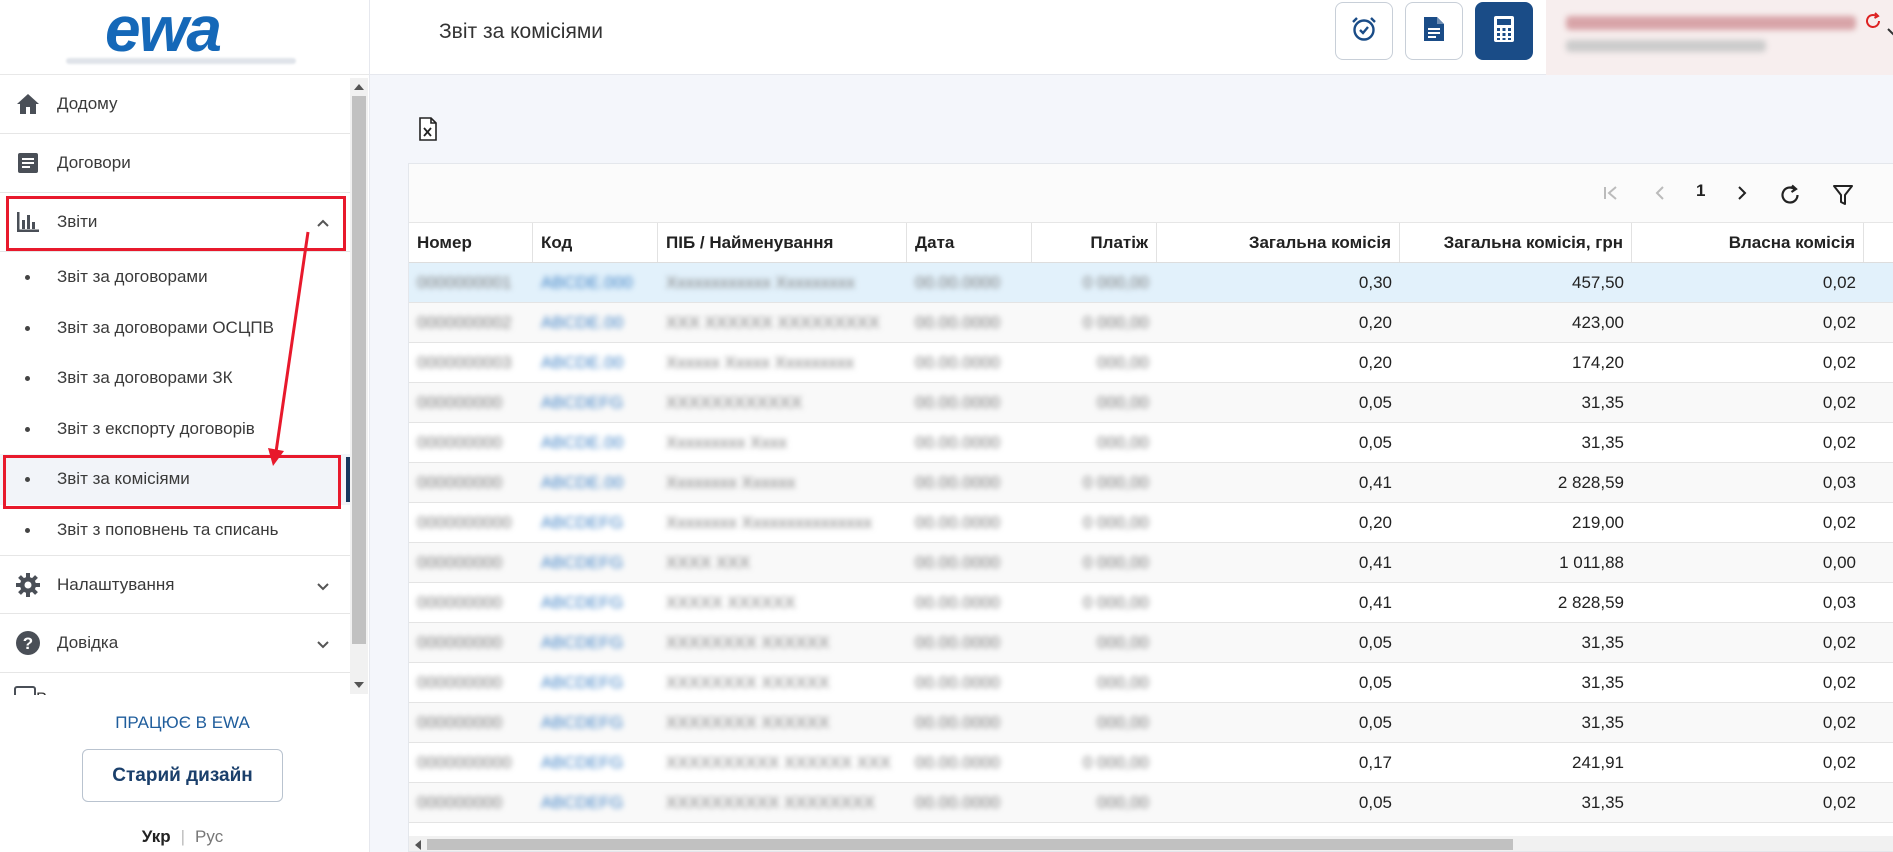 The height and width of the screenshot is (852, 1893). What do you see at coordinates (175, 684) in the screenshot?
I see `sidebar-item-cut: Ва` at bounding box center [175, 684].